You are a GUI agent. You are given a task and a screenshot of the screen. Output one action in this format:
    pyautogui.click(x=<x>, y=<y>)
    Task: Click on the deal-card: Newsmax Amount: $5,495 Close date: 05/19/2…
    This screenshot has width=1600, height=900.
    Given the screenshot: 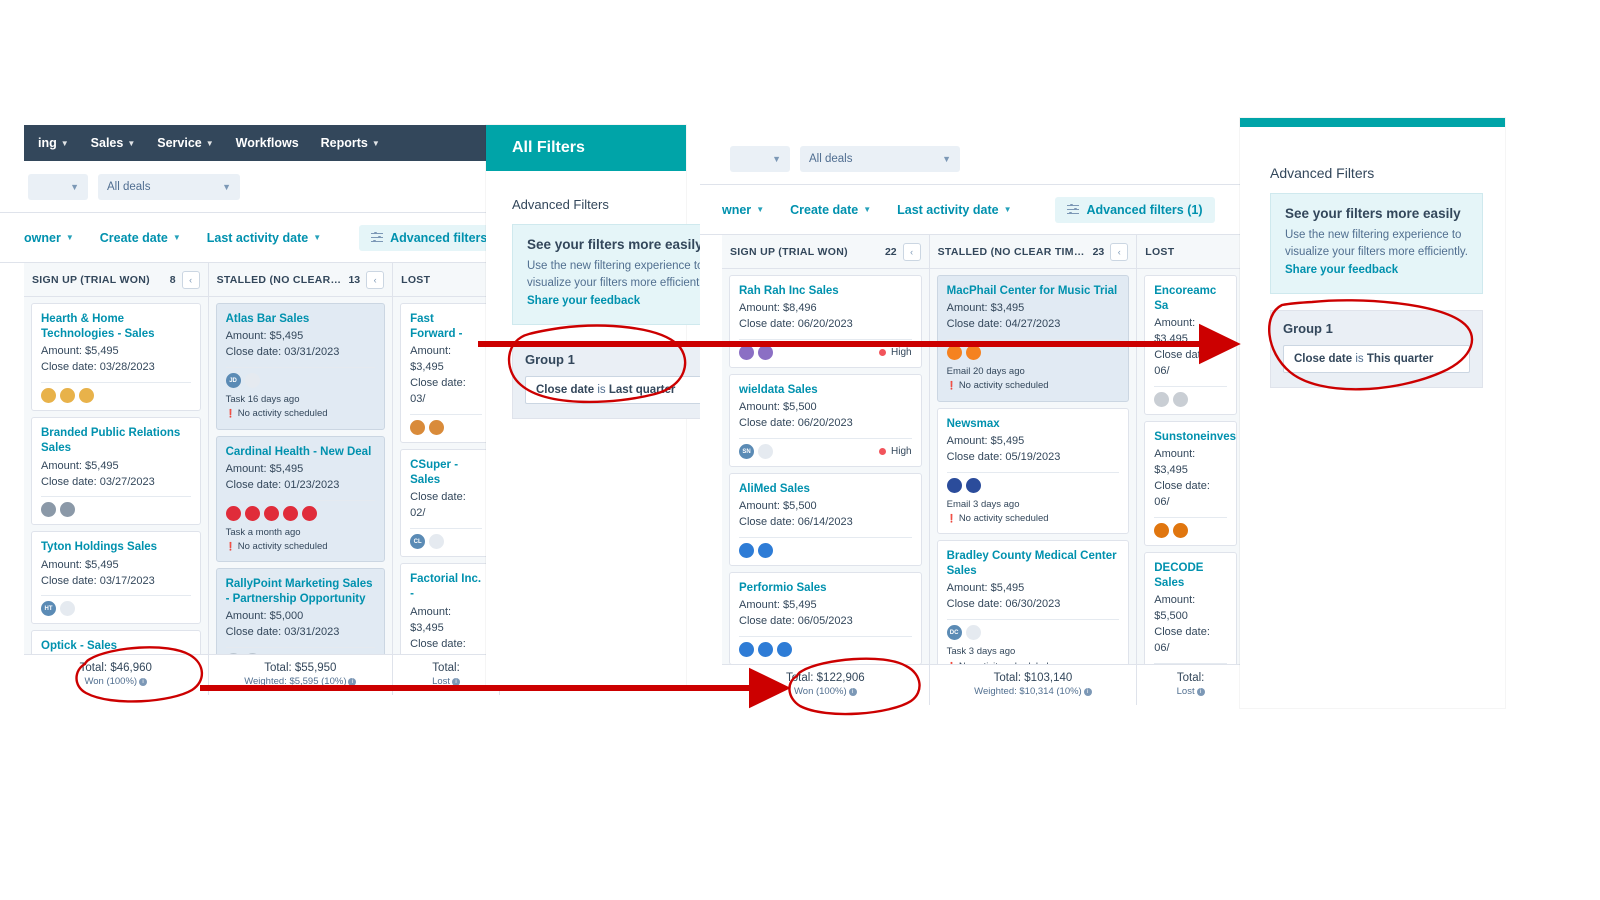 What is the action you would take?
    pyautogui.click(x=1033, y=471)
    